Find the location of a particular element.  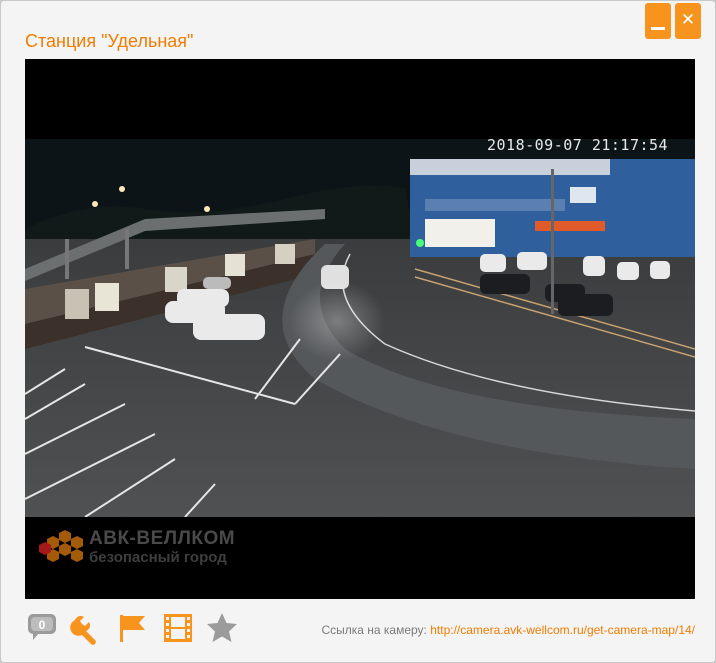

video-archive-button is located at coordinates (178, 628).